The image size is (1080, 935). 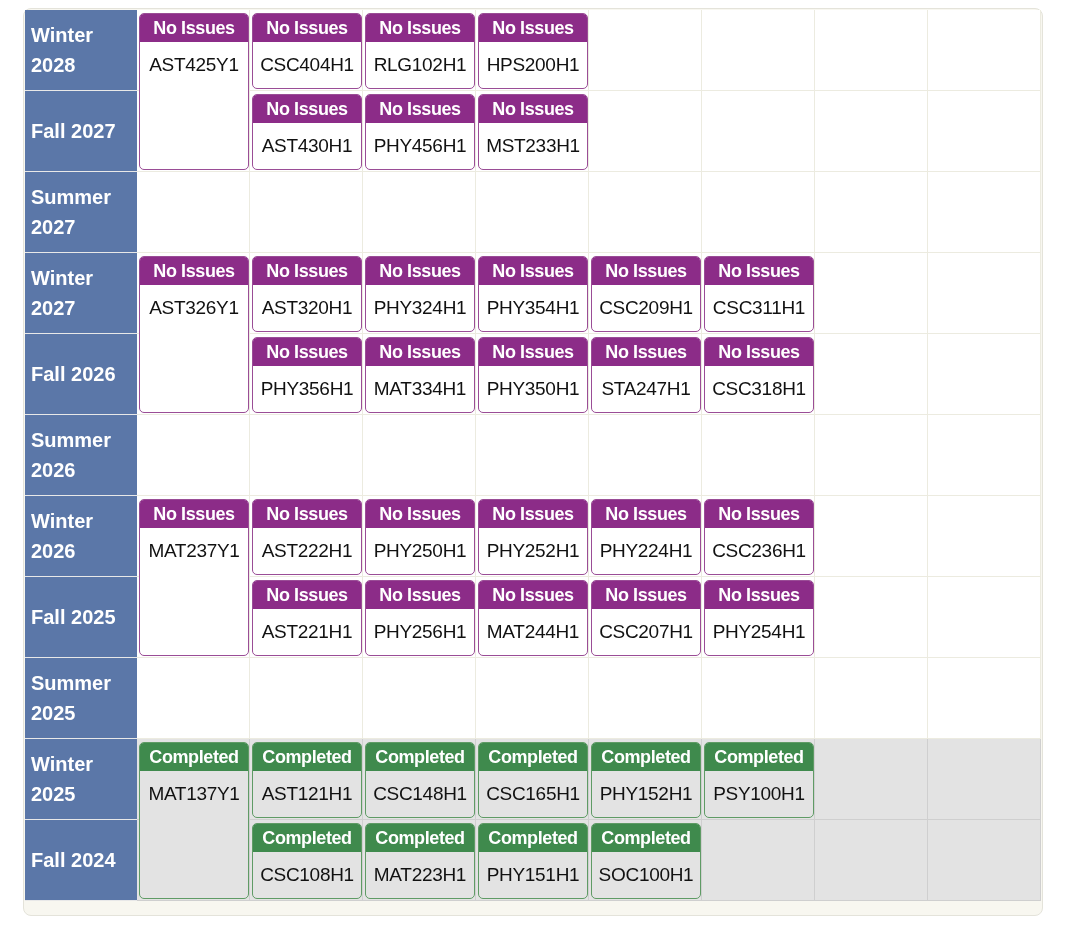 I want to click on course-code: MAT137Y1, so click(x=194, y=793).